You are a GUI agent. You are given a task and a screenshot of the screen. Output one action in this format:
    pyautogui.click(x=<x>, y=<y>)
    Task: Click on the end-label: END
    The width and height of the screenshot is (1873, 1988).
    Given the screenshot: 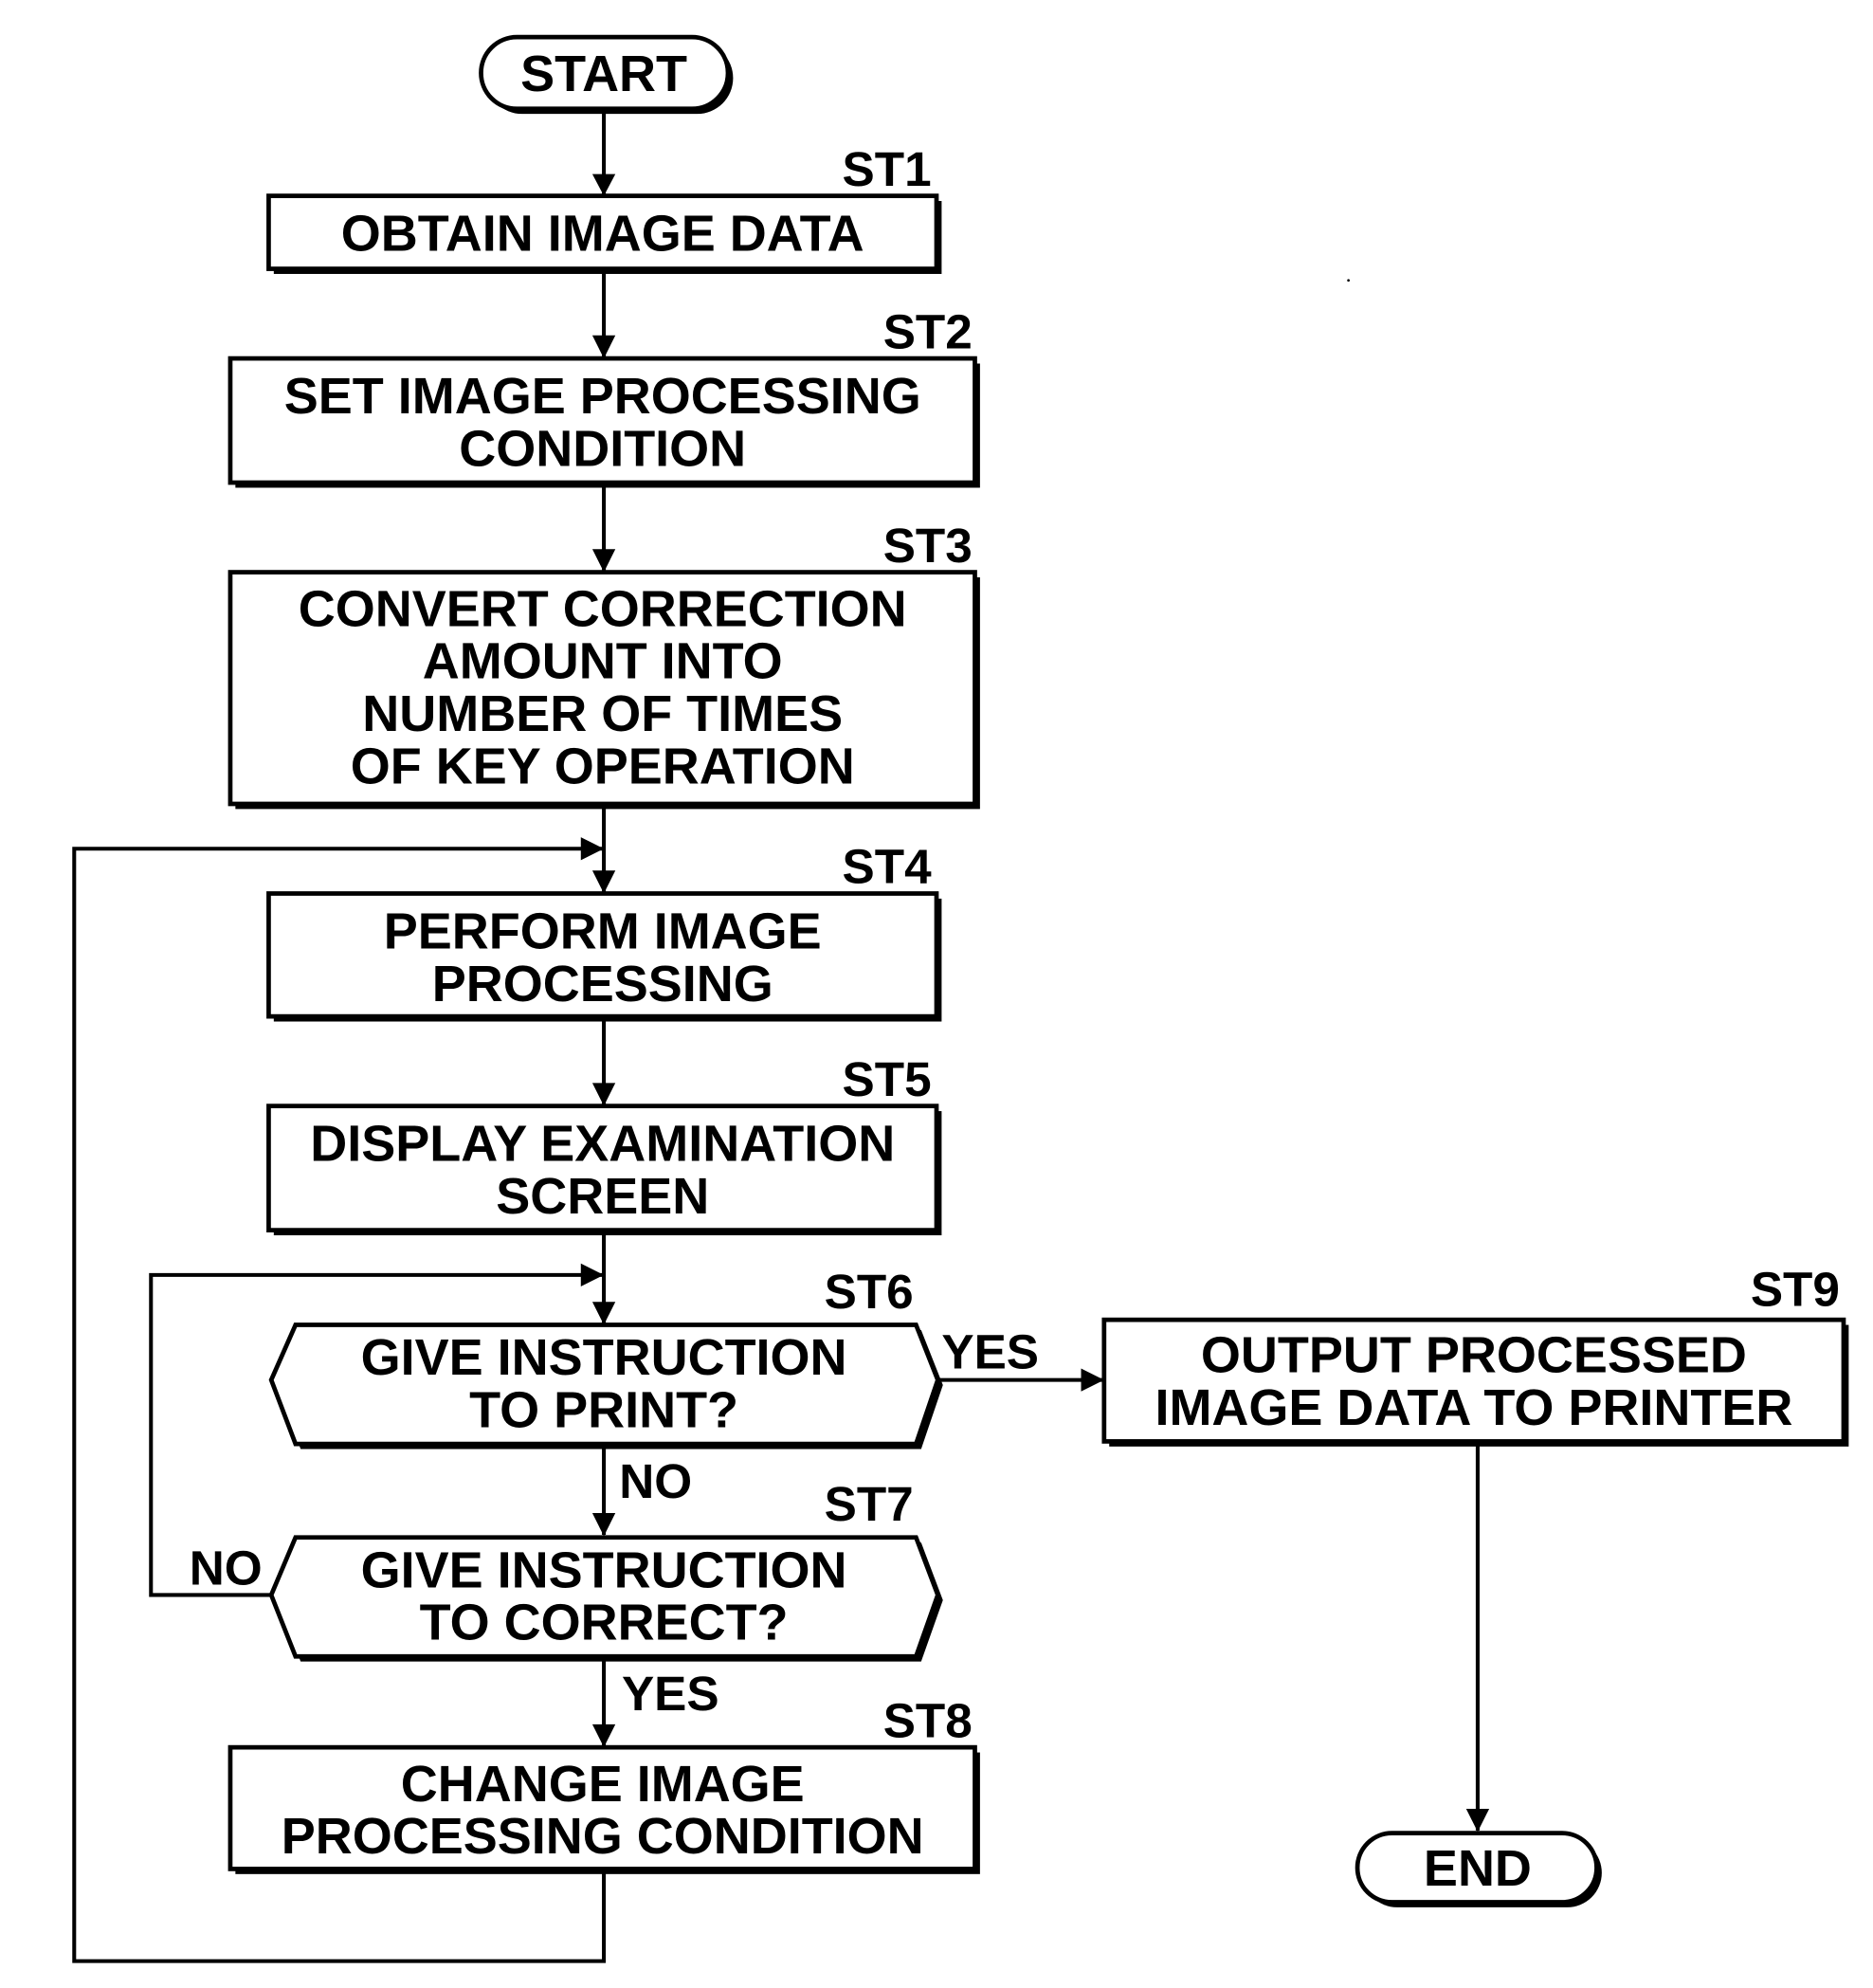 What is the action you would take?
    pyautogui.click(x=1478, y=1868)
    